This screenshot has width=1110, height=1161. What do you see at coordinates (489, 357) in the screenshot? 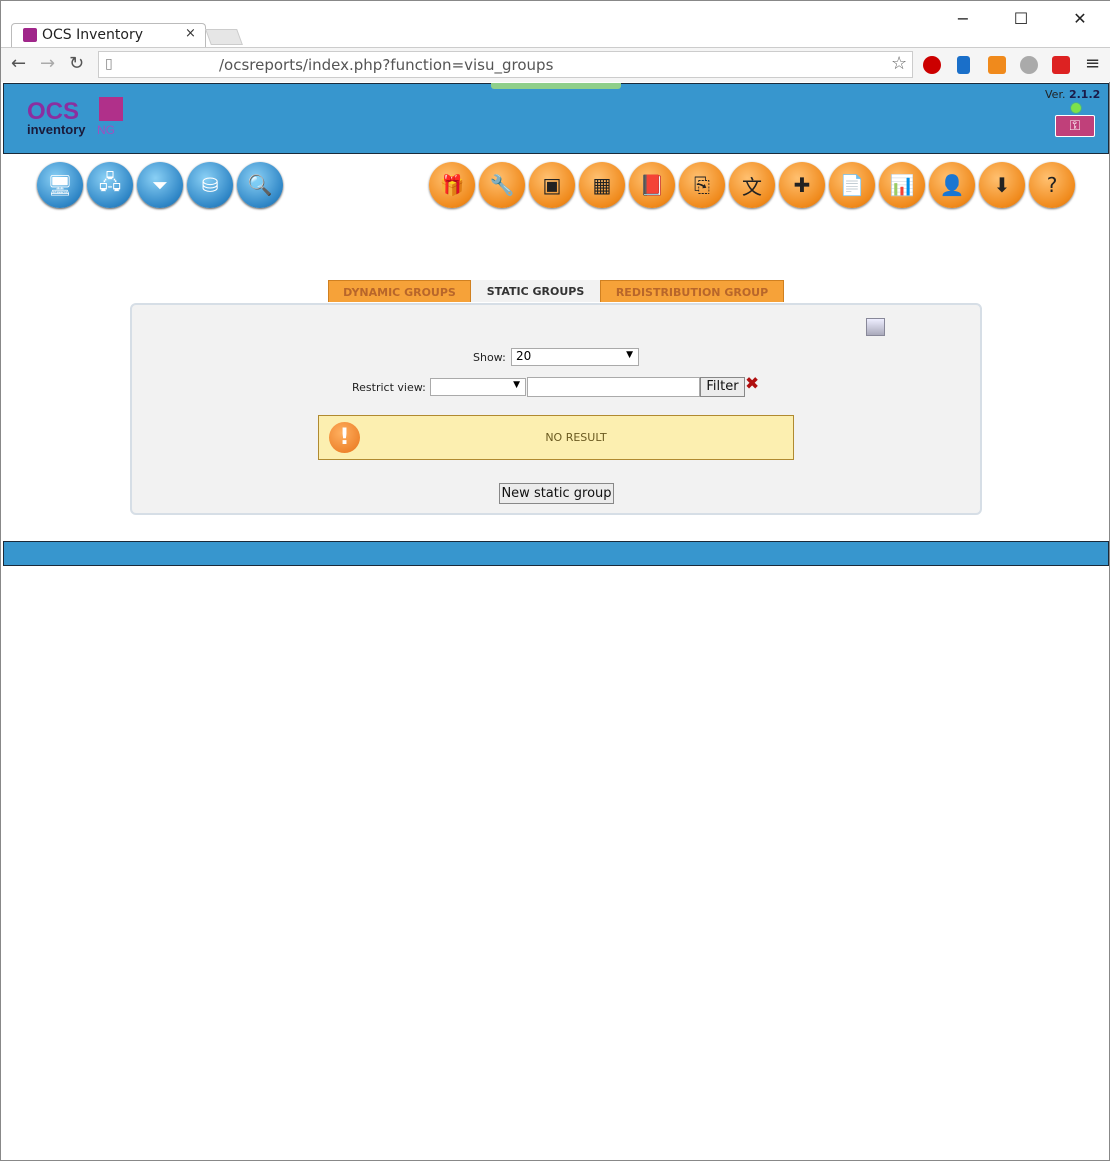
I see `show-label: Show:` at bounding box center [489, 357].